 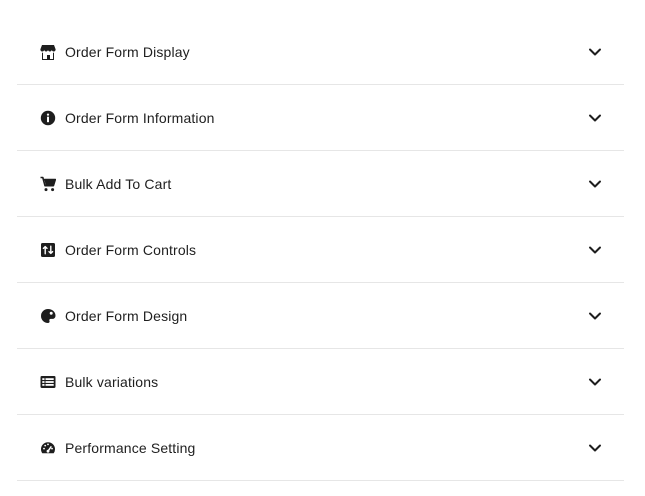 What do you see at coordinates (320, 52) in the screenshot?
I see `panel-order-form-display: Order Form Display` at bounding box center [320, 52].